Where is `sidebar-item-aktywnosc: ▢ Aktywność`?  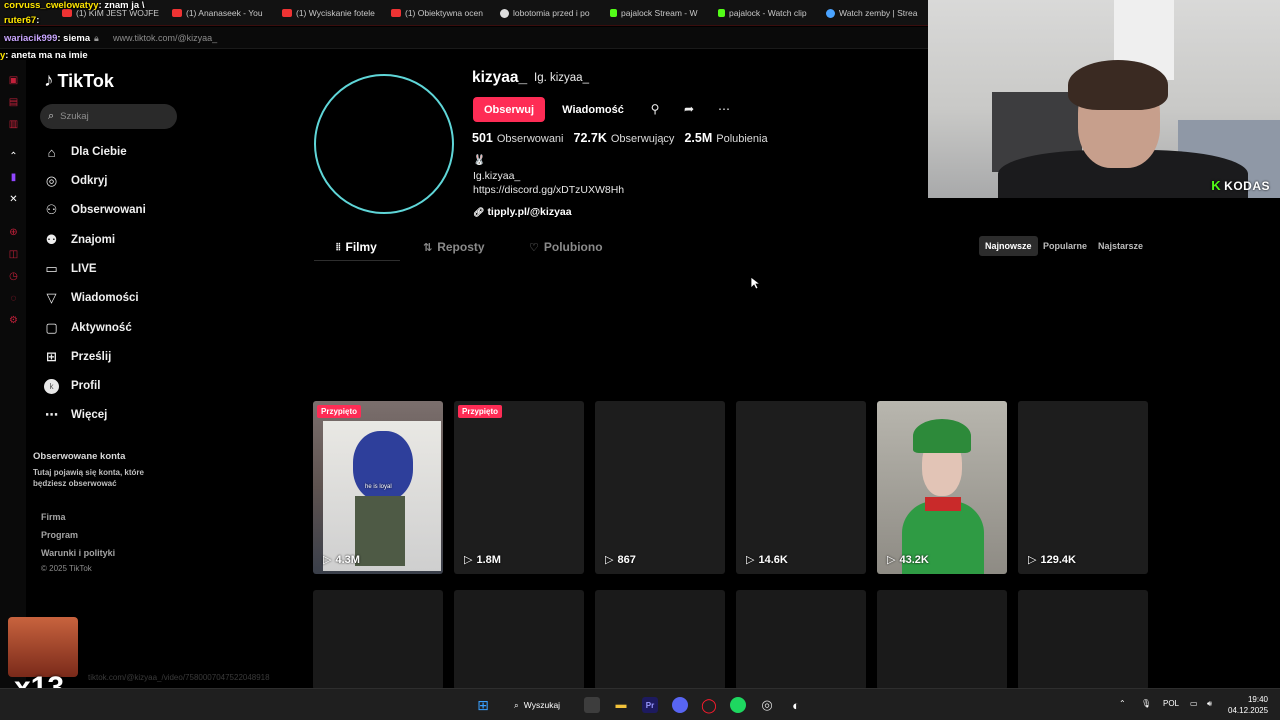
sidebar-item-aktywnosc: ▢ Aktywność is located at coordinates (87, 328).